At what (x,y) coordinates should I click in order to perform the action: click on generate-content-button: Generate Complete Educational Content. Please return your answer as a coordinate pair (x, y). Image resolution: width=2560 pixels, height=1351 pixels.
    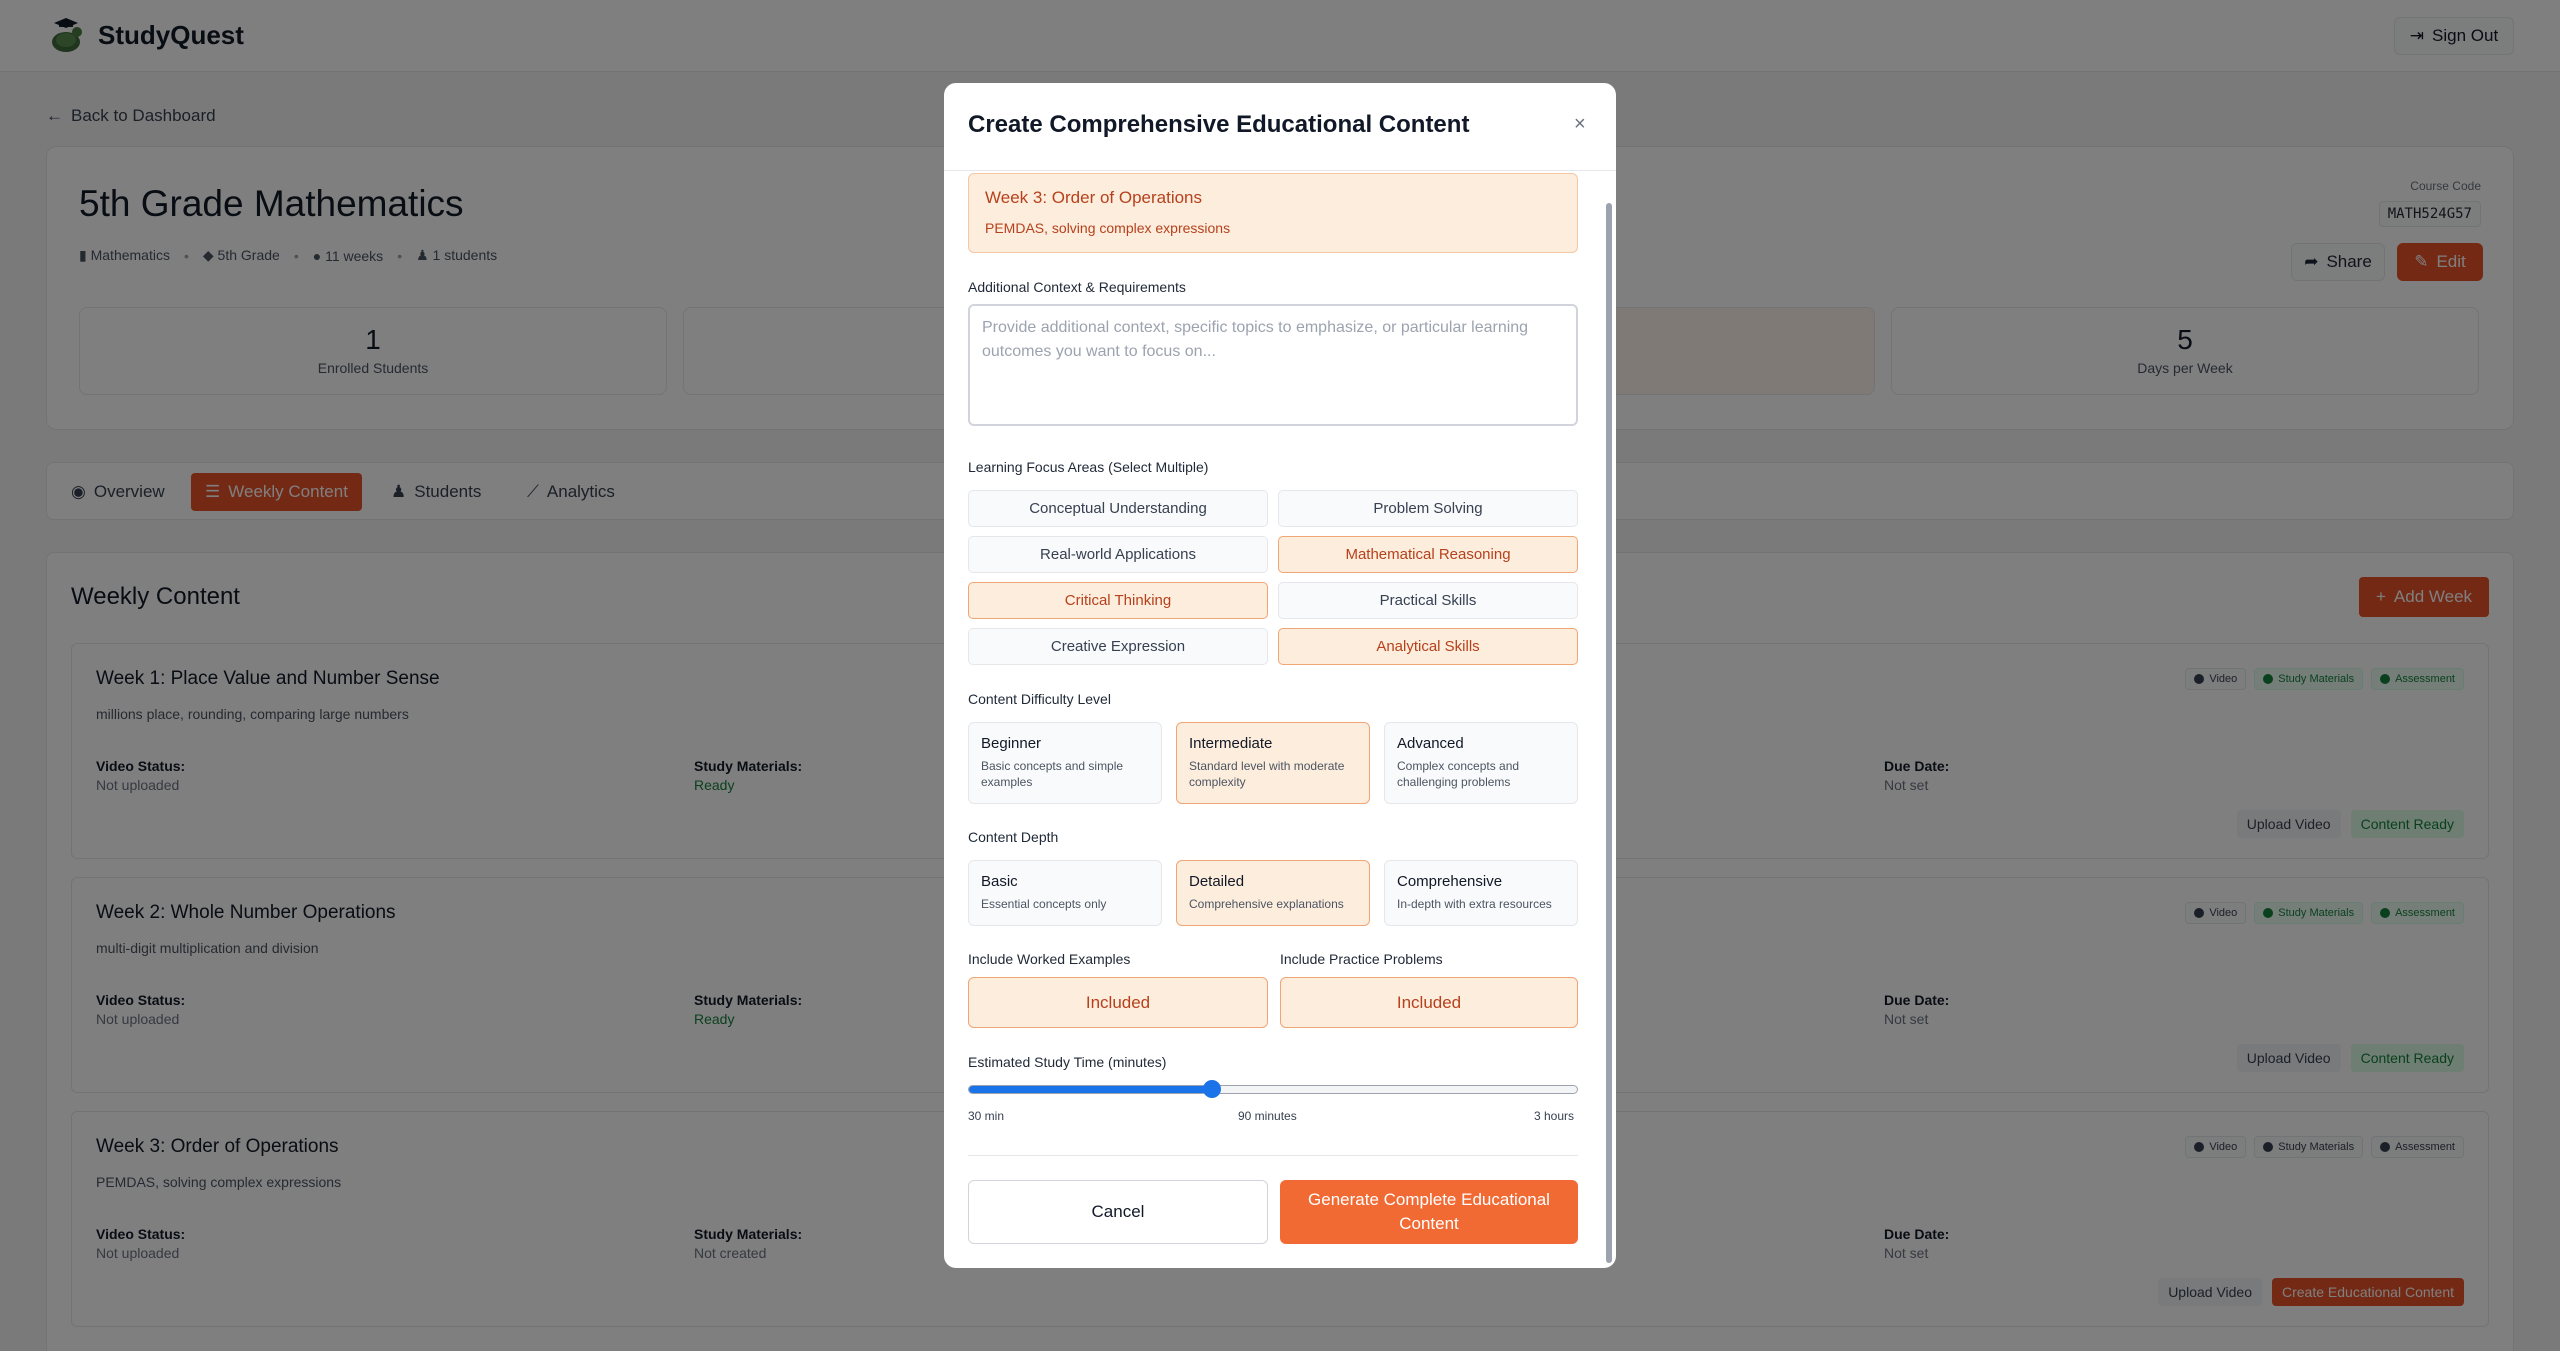
    Looking at the image, I should click on (1429, 1212).